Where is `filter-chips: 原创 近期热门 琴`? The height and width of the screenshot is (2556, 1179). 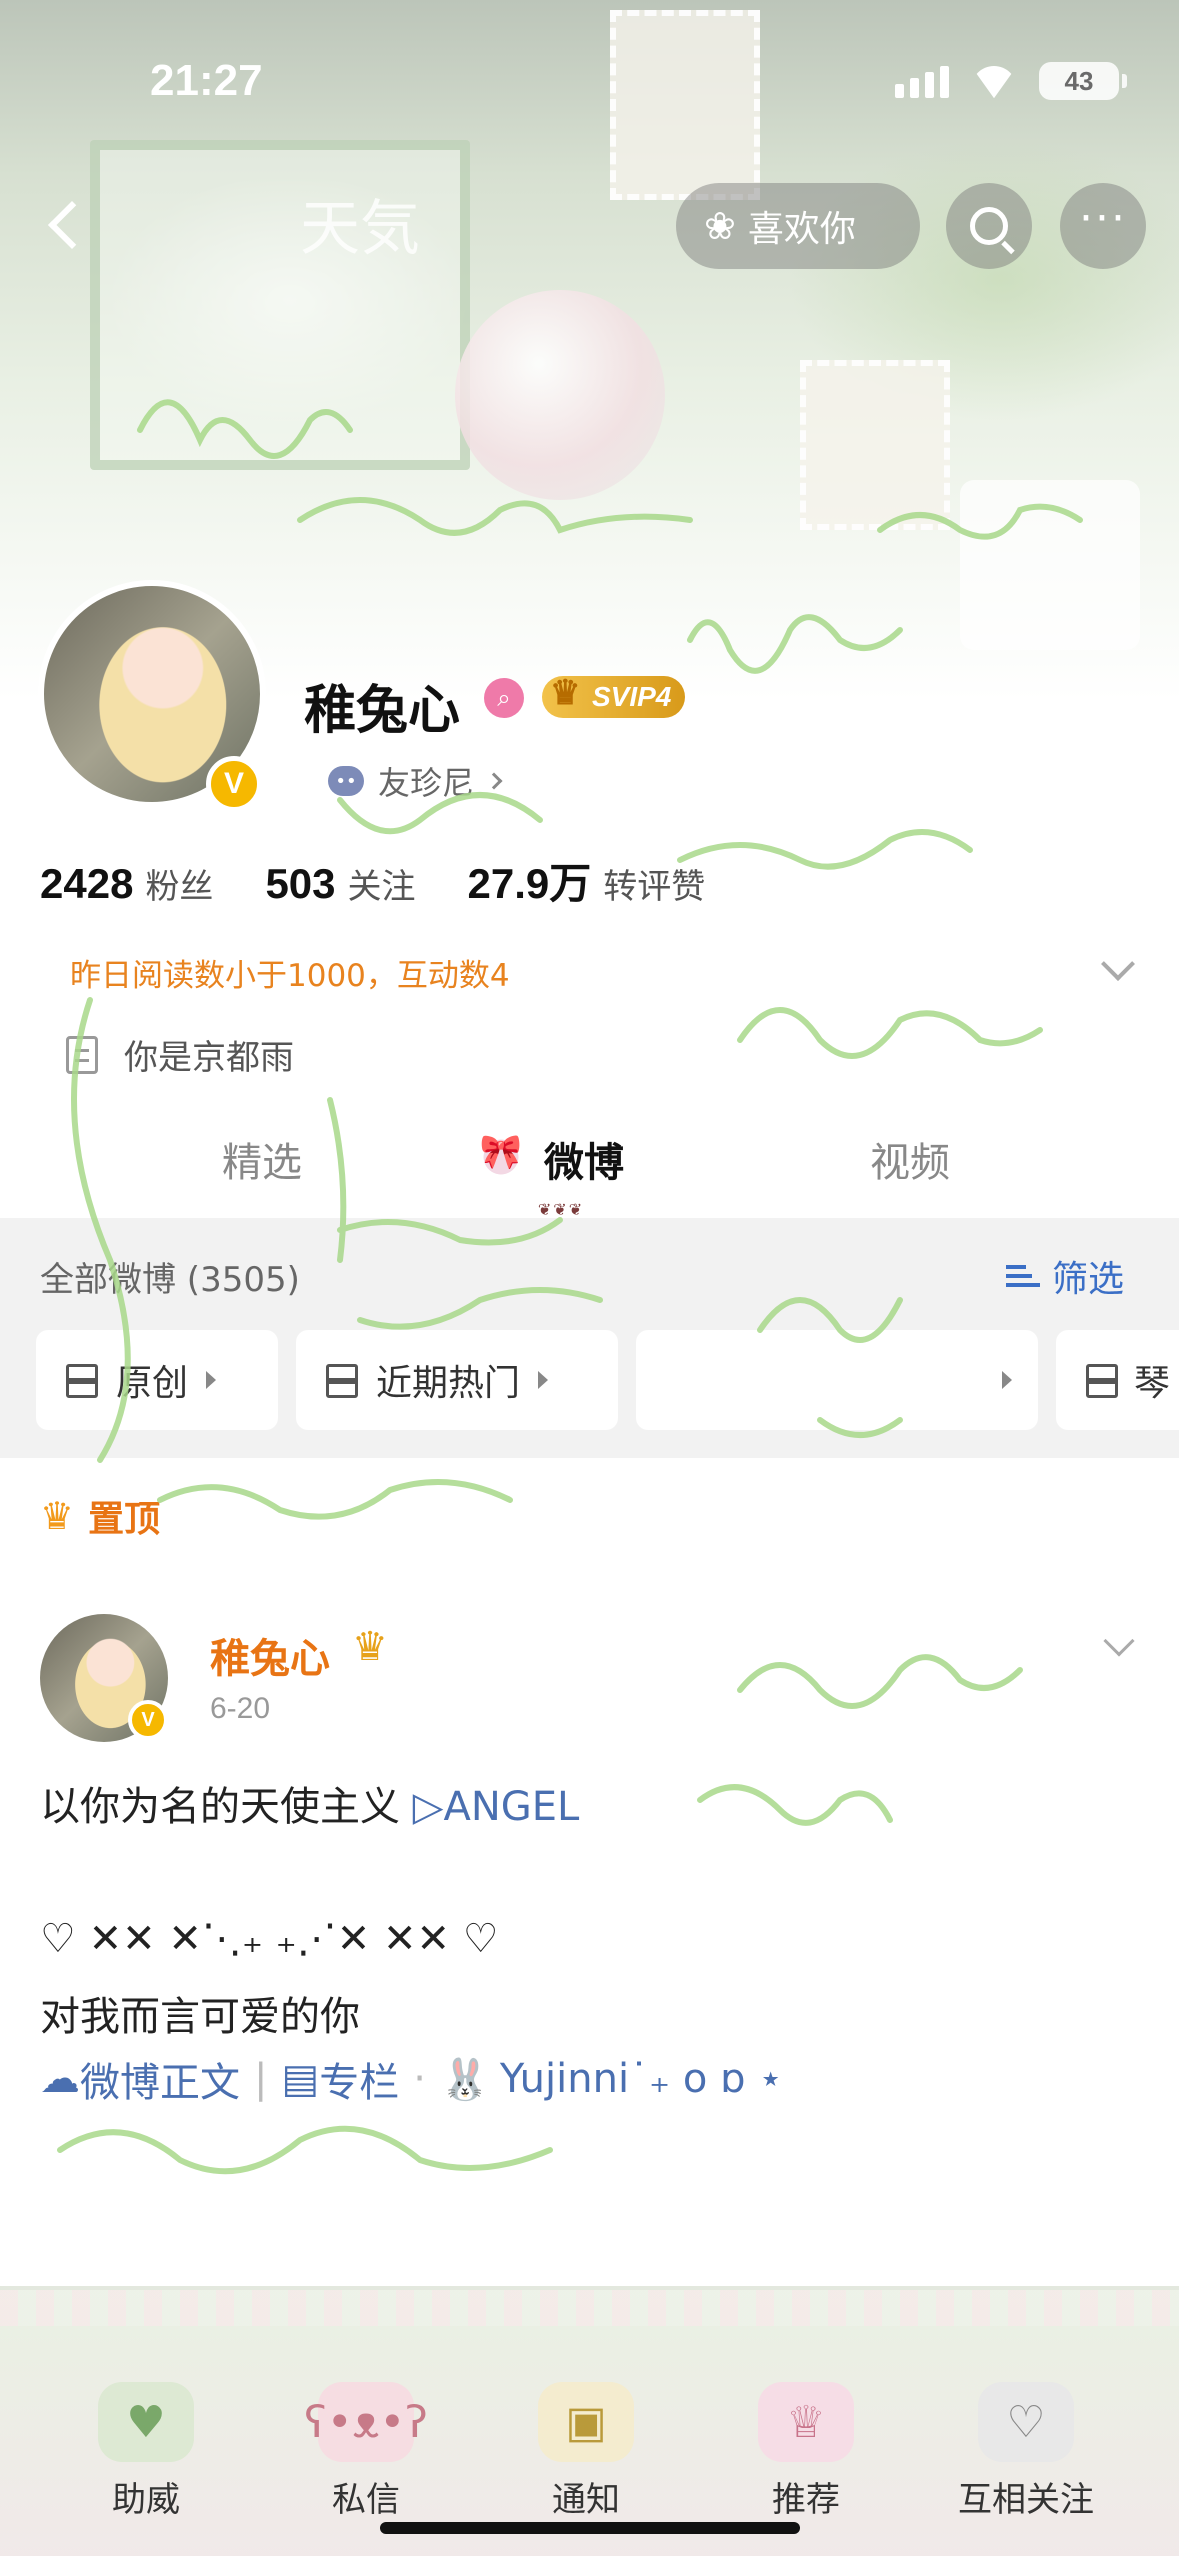
filter-chips: 原创 近期热门 琴 is located at coordinates (607, 1380).